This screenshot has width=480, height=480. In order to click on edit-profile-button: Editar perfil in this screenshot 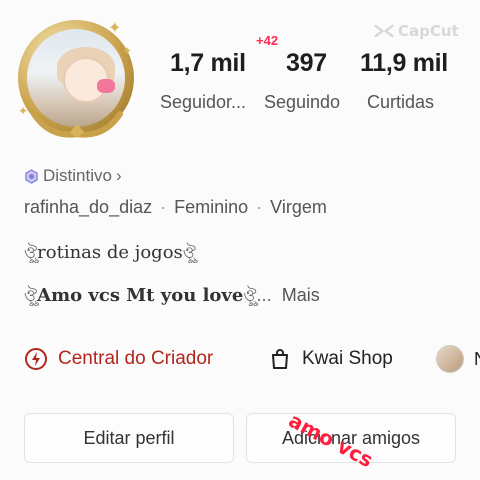, I will do `click(129, 438)`.